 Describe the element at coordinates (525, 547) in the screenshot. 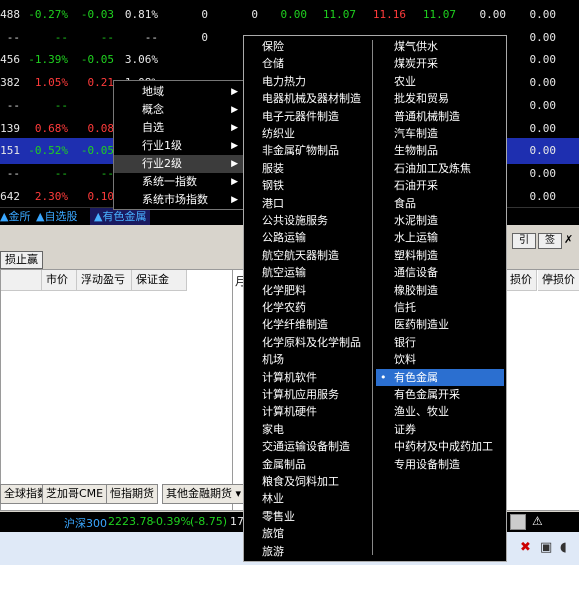

I see `network-error-icon: ✖` at that location.